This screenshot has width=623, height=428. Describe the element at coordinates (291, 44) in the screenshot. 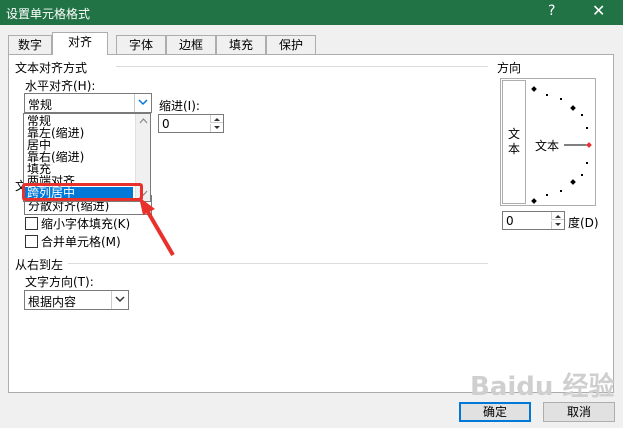

I see `tab-protection: 保护` at that location.